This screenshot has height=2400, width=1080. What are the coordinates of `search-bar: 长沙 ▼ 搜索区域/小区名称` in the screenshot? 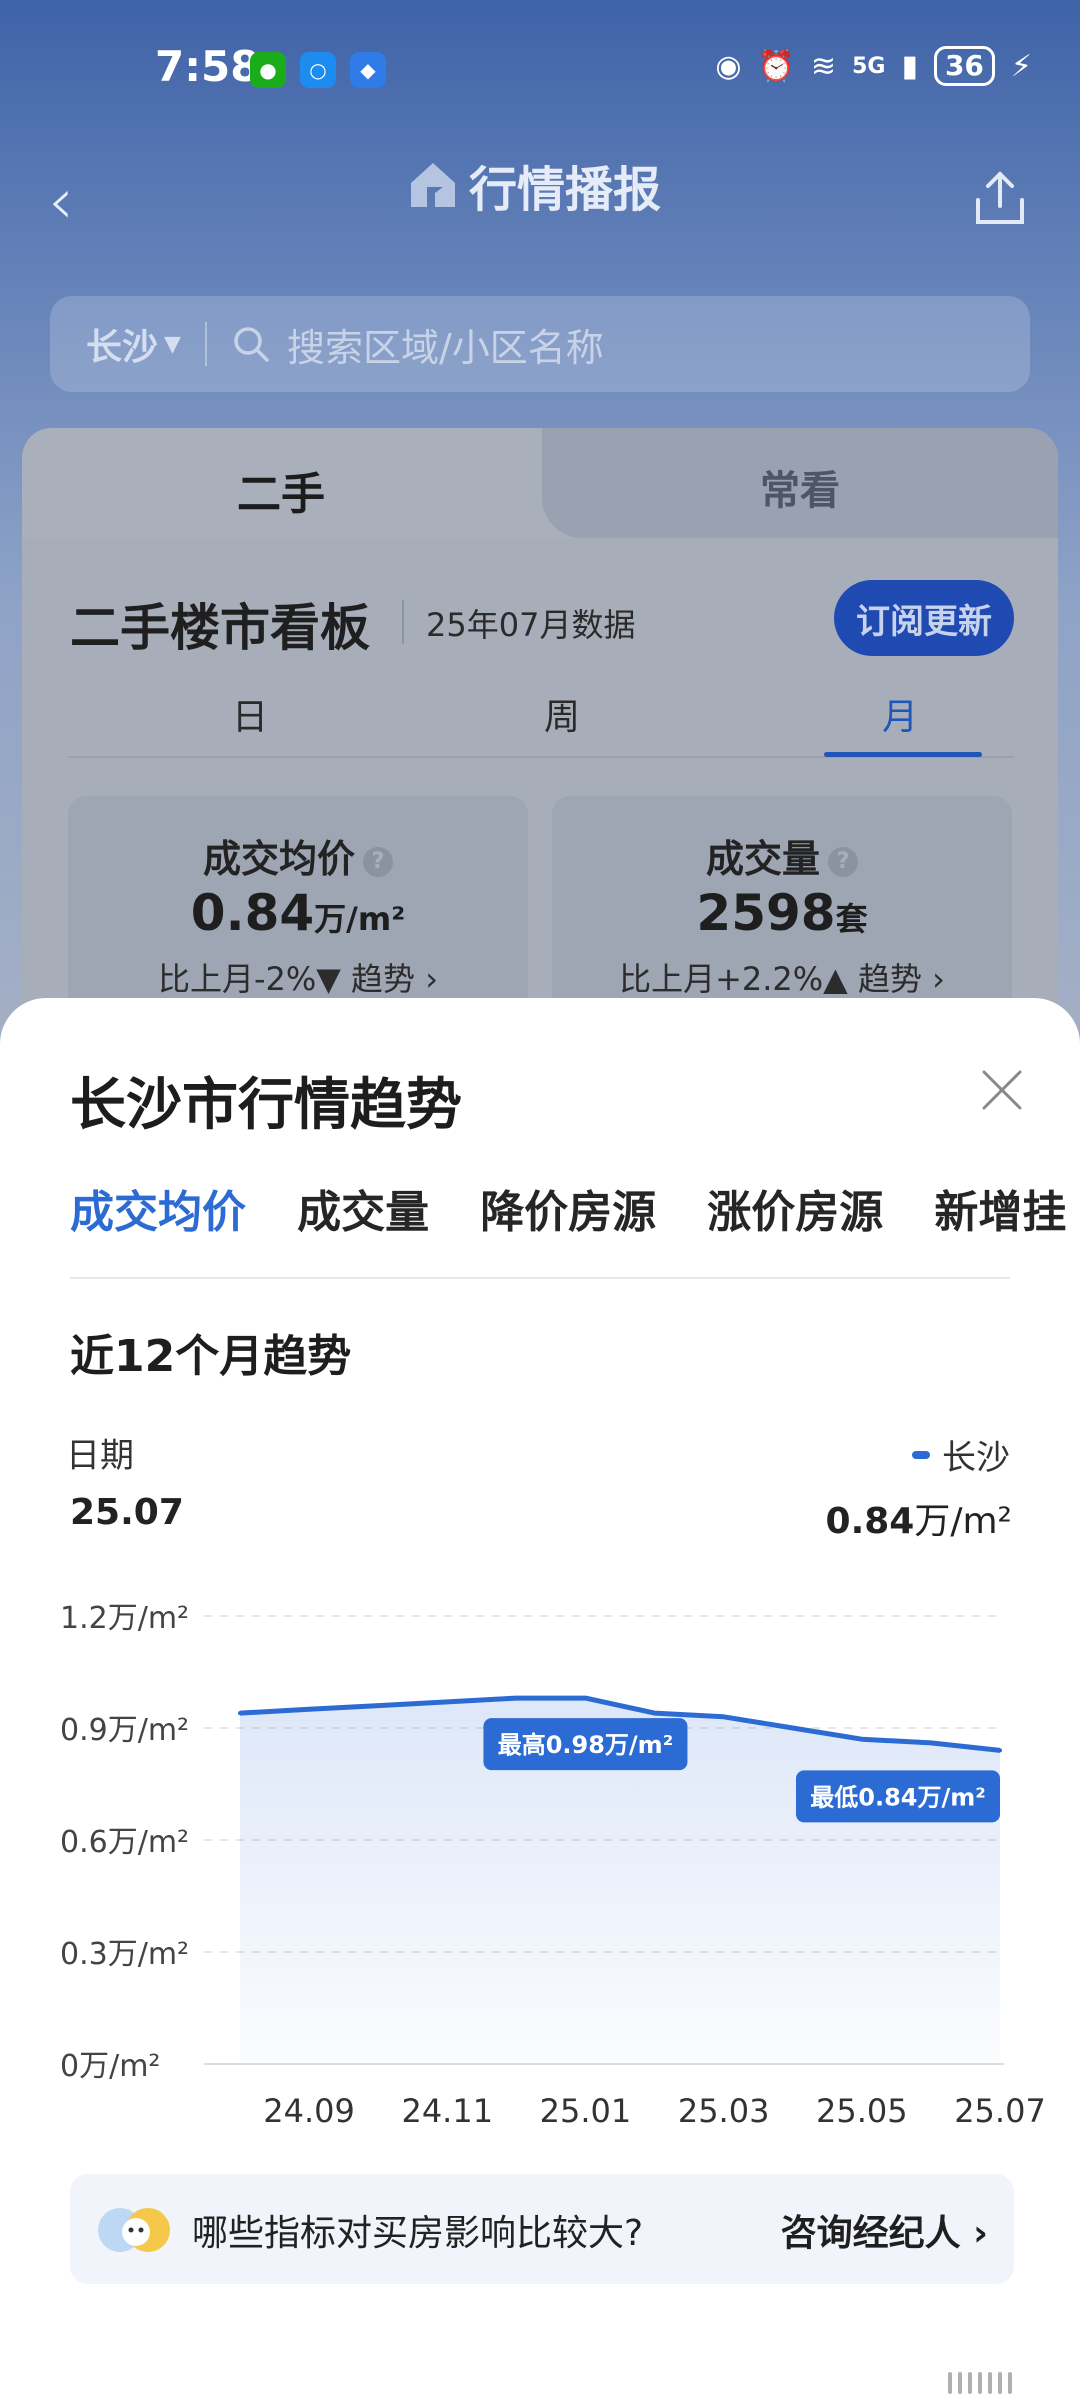 It's located at (540, 344).